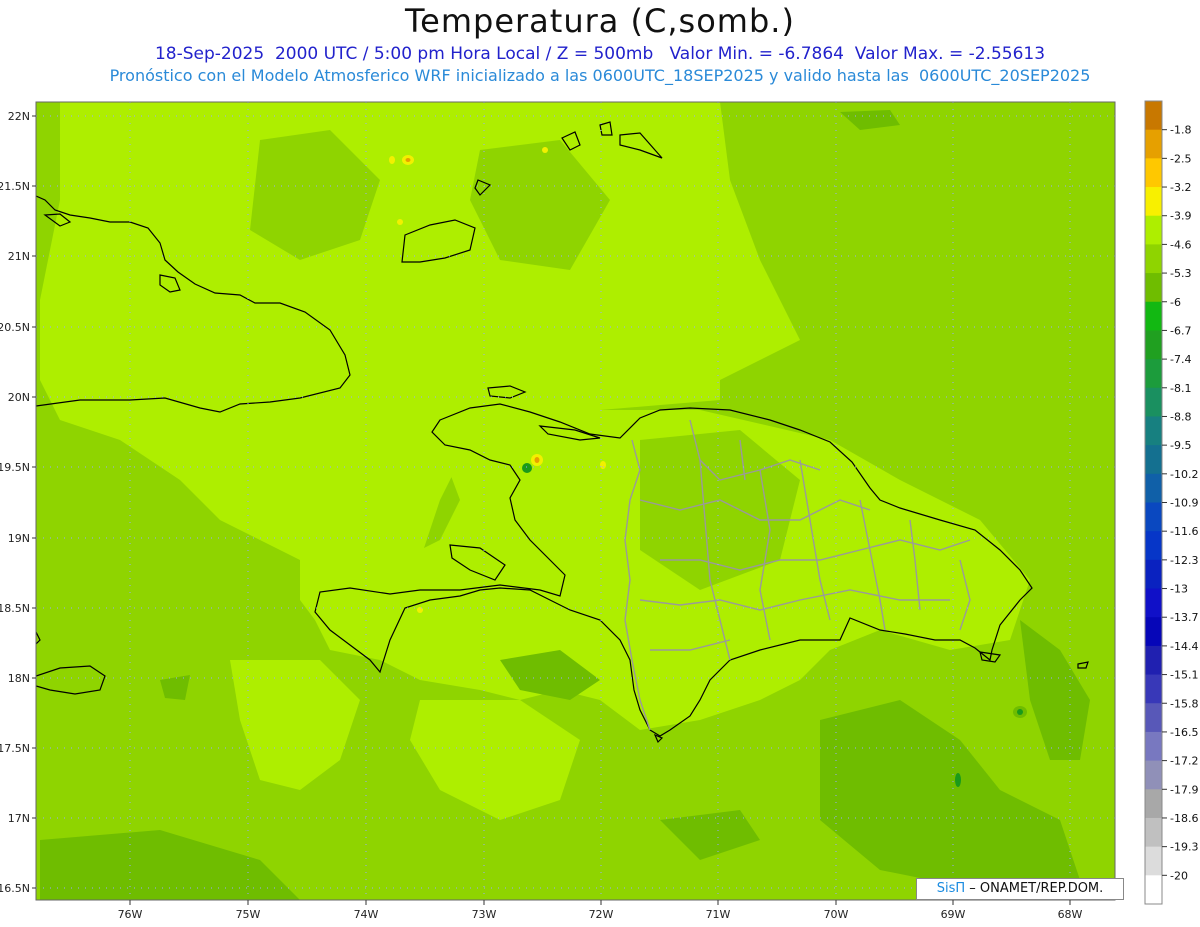  I want to click on lat-tick-label: 17.5N, so click(15, 748).